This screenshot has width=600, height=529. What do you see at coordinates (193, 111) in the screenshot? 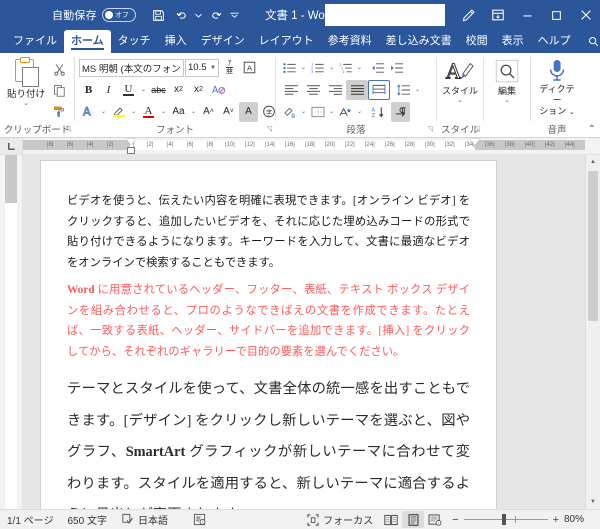
I see `change-case-dropdown-icon: ⌄` at bounding box center [193, 111].